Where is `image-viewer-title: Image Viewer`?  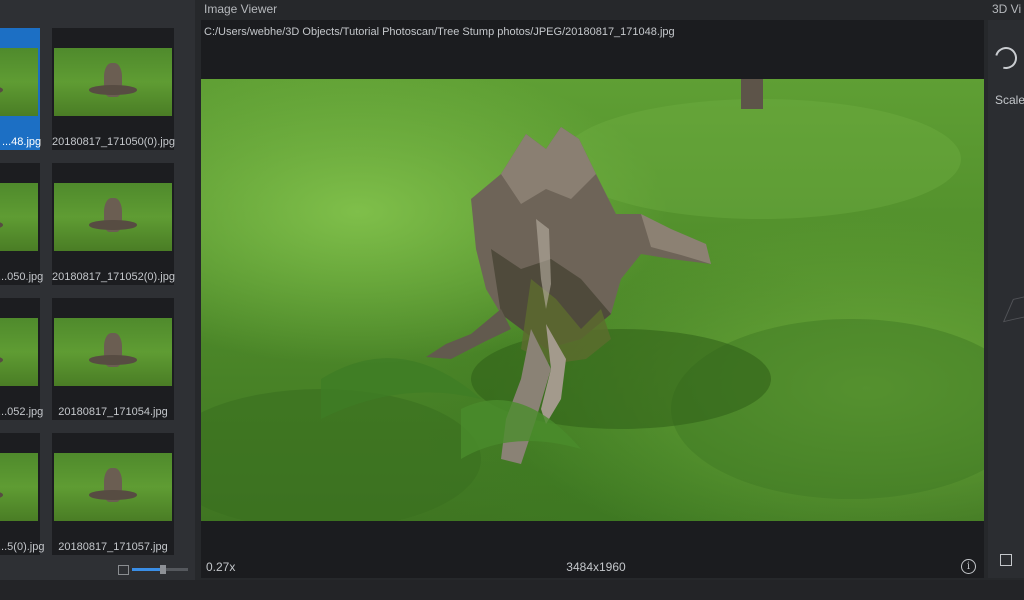
image-viewer-title: Image Viewer is located at coordinates (241, 9).